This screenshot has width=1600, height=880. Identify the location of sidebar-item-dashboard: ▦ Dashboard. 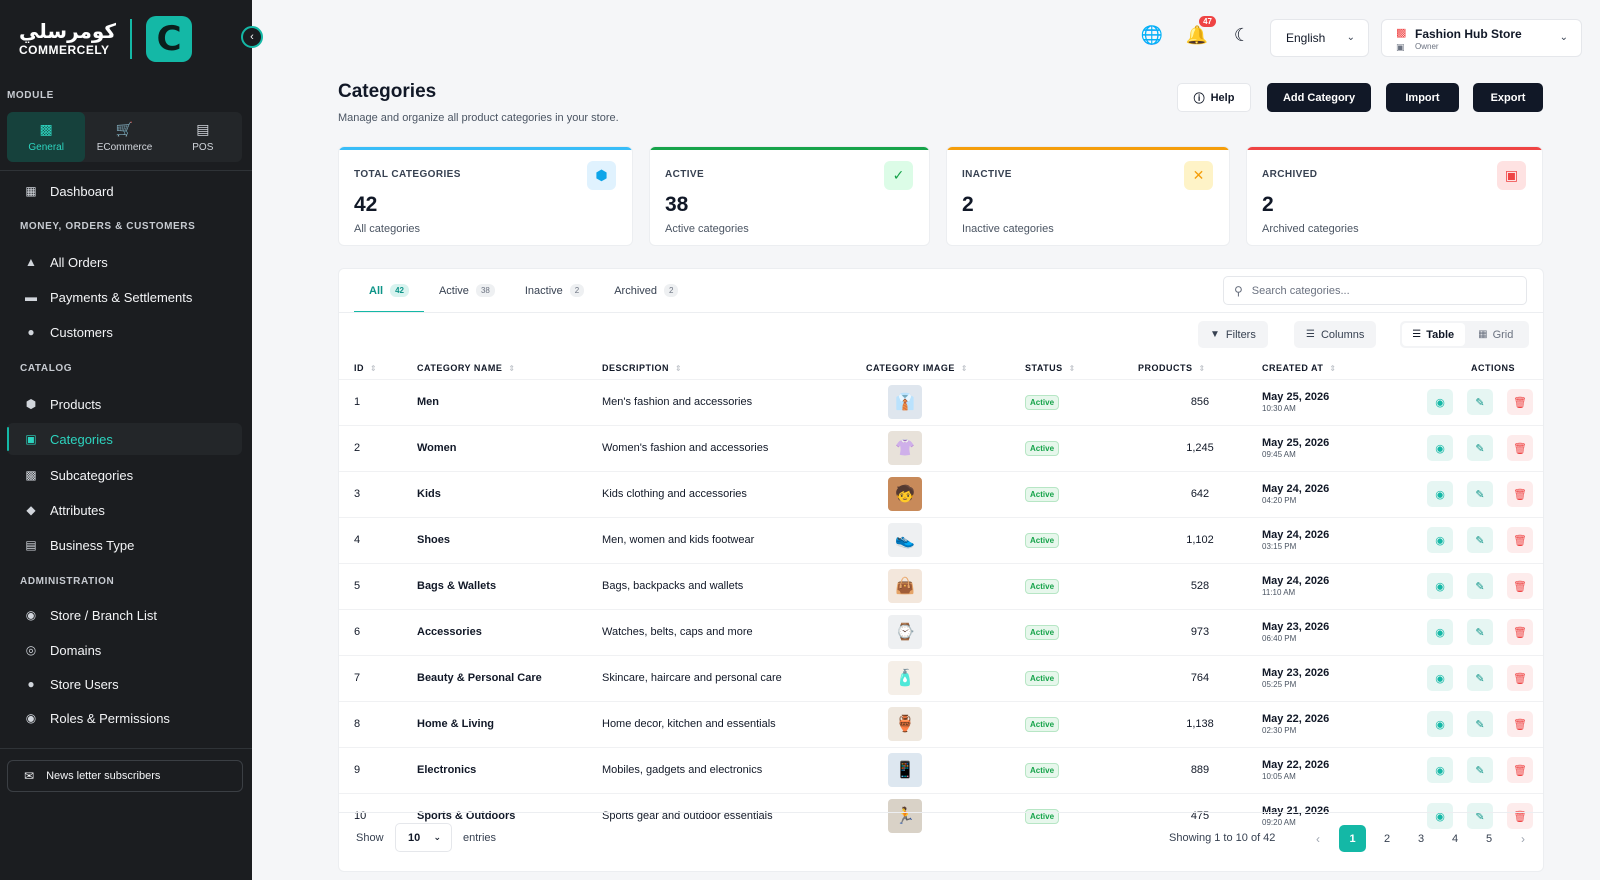
(124, 191).